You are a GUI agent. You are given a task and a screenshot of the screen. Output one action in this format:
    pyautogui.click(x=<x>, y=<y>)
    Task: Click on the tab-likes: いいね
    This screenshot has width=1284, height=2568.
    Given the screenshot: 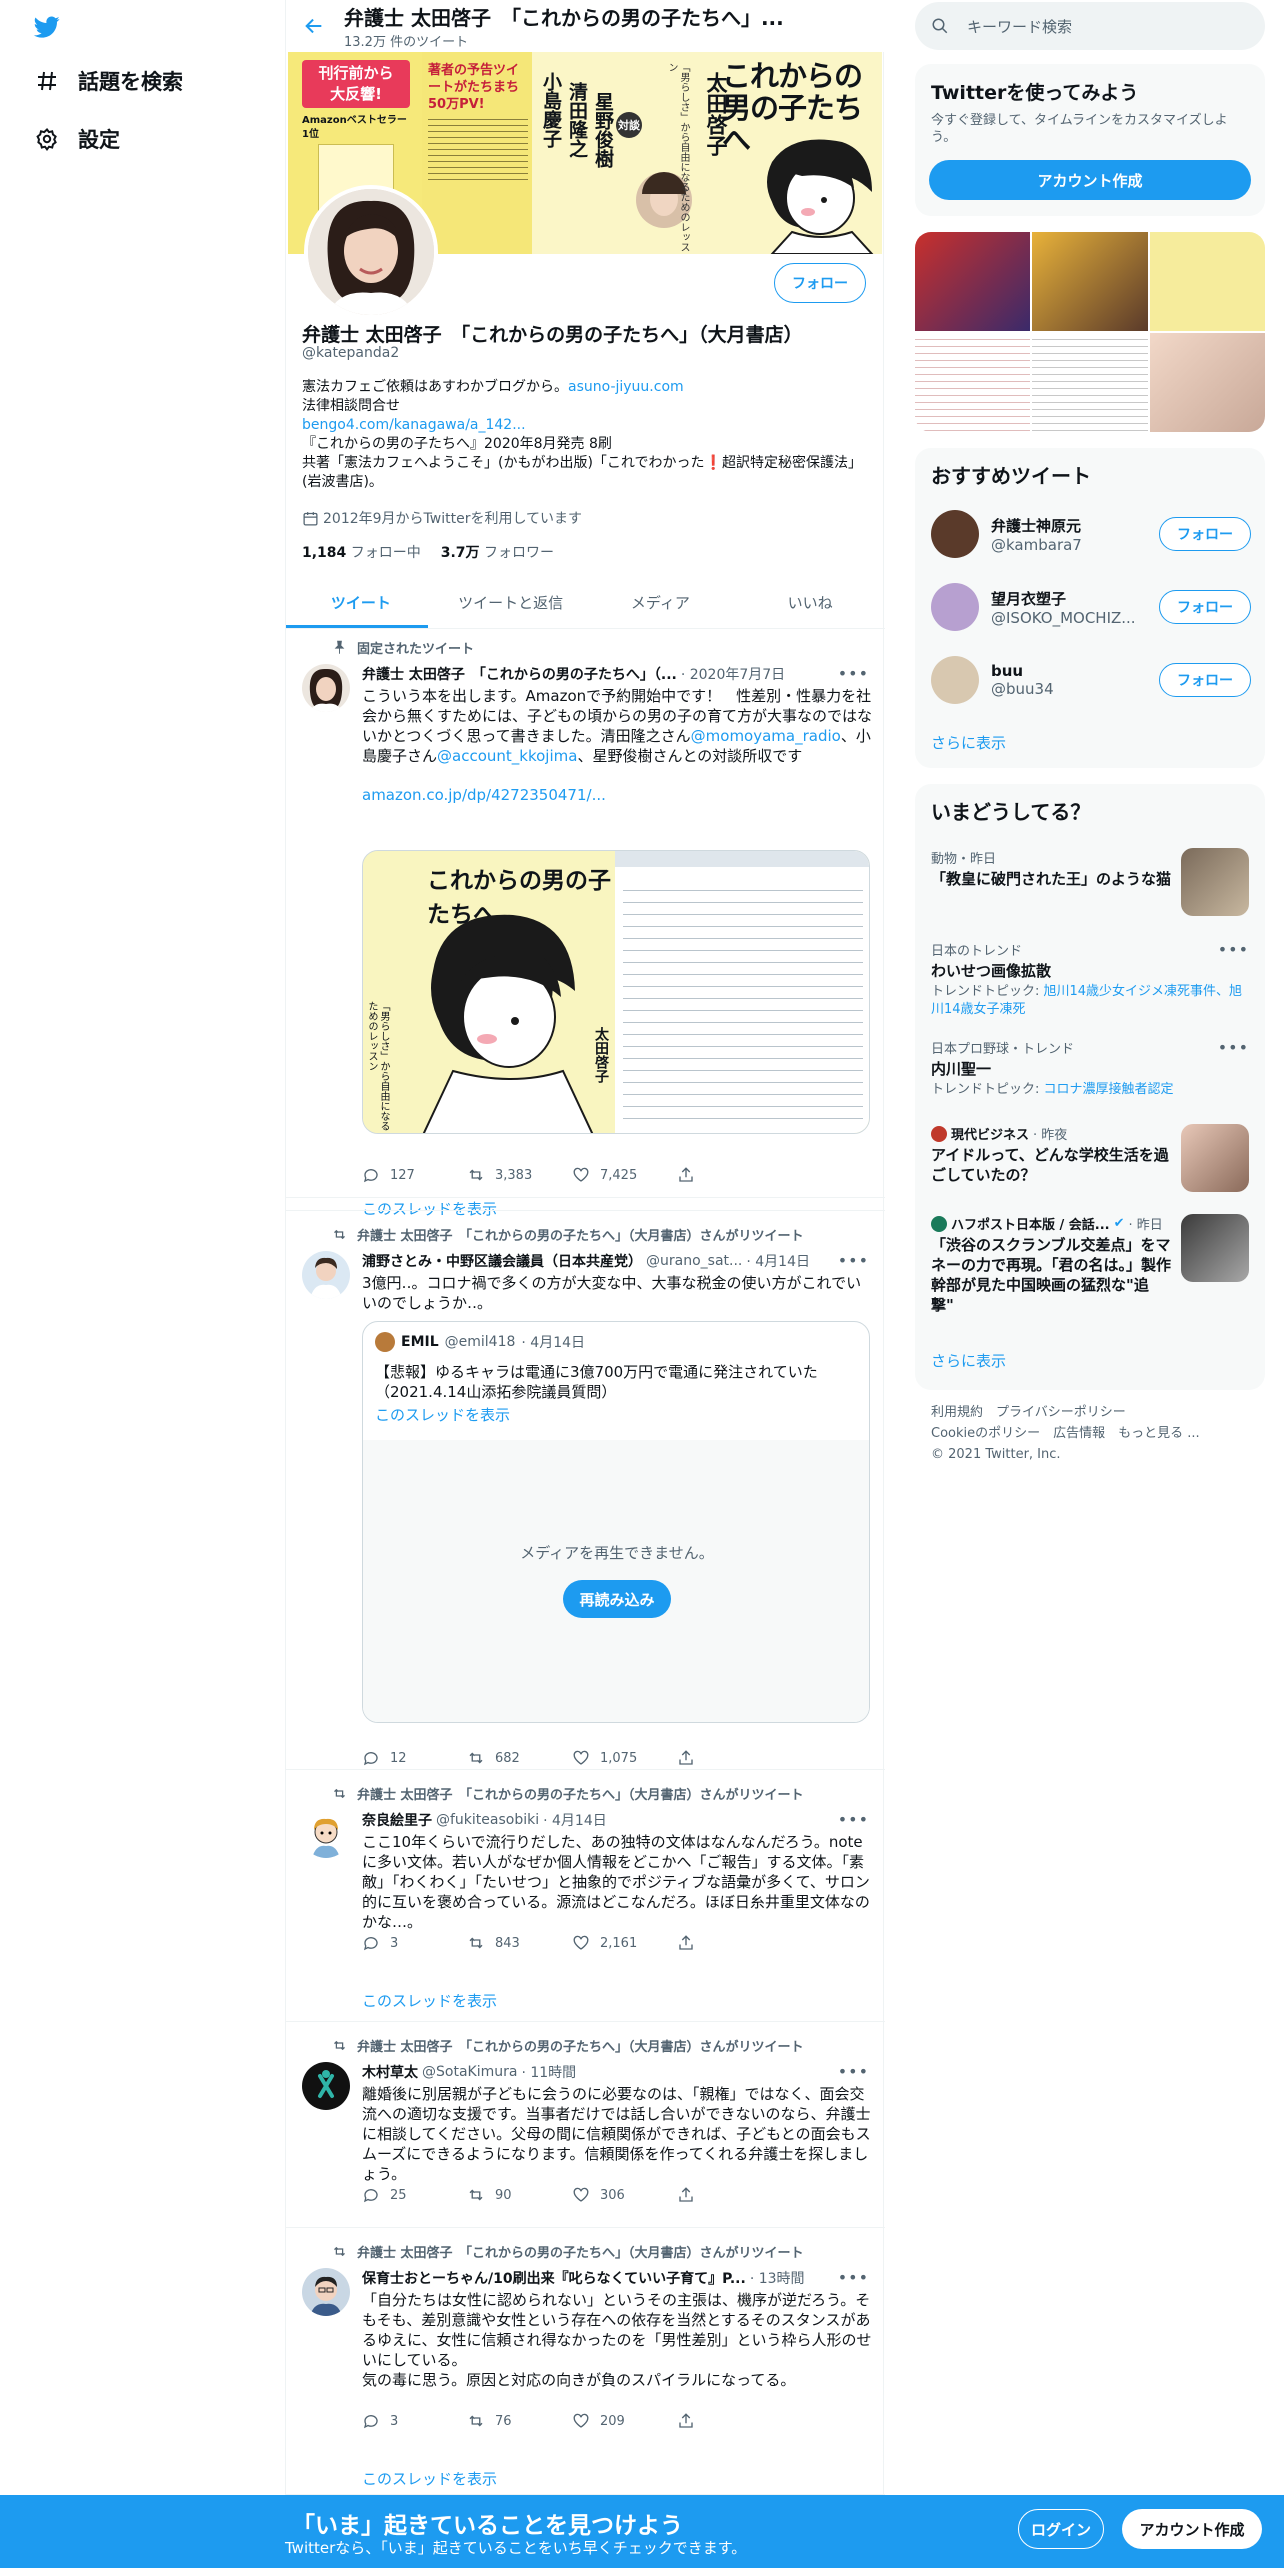 What is the action you would take?
    pyautogui.click(x=810, y=602)
    